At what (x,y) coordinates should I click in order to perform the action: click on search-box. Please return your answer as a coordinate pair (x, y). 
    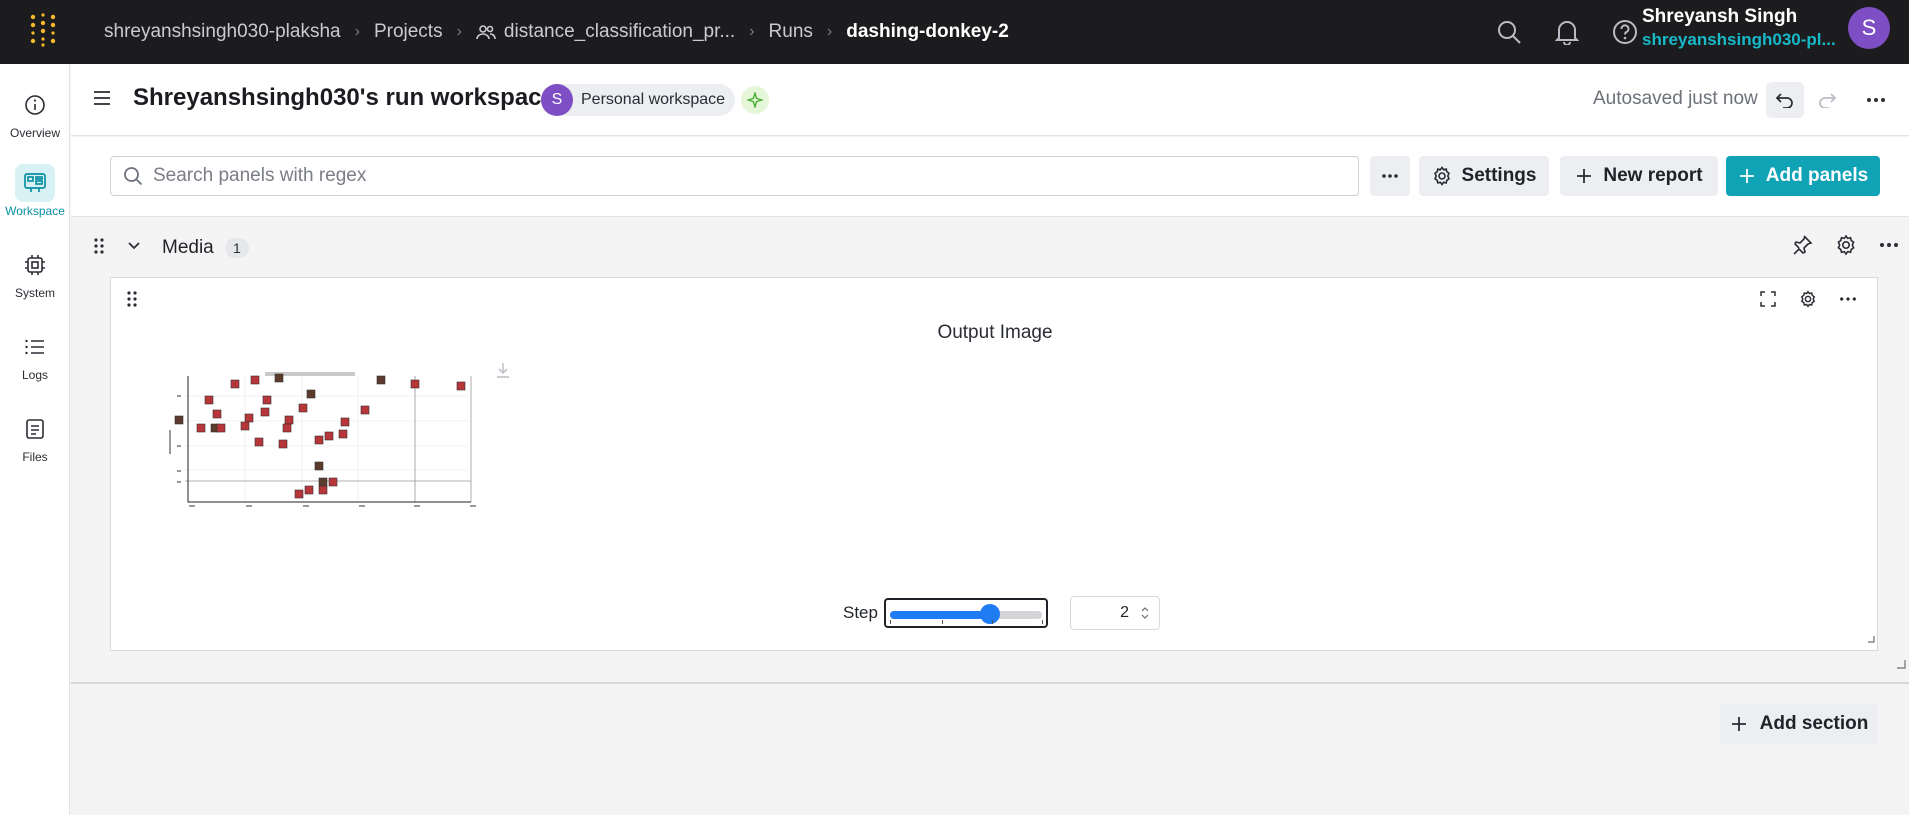
    Looking at the image, I should click on (734, 176).